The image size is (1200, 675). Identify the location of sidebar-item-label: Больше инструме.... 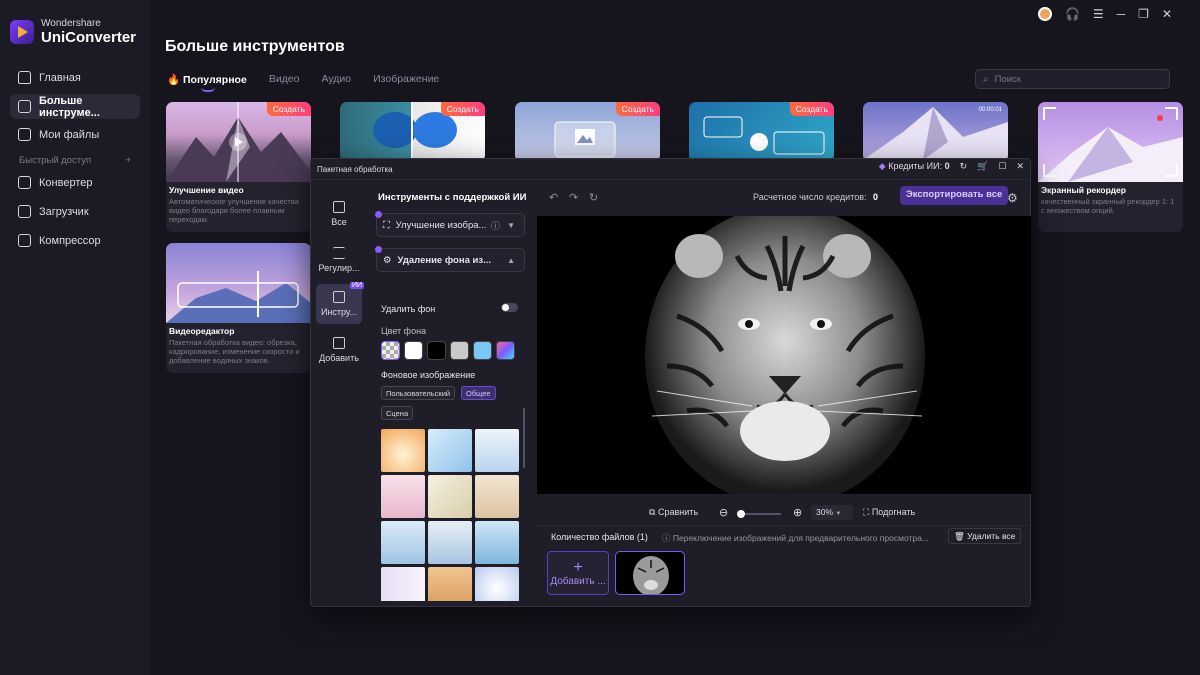
(69, 106).